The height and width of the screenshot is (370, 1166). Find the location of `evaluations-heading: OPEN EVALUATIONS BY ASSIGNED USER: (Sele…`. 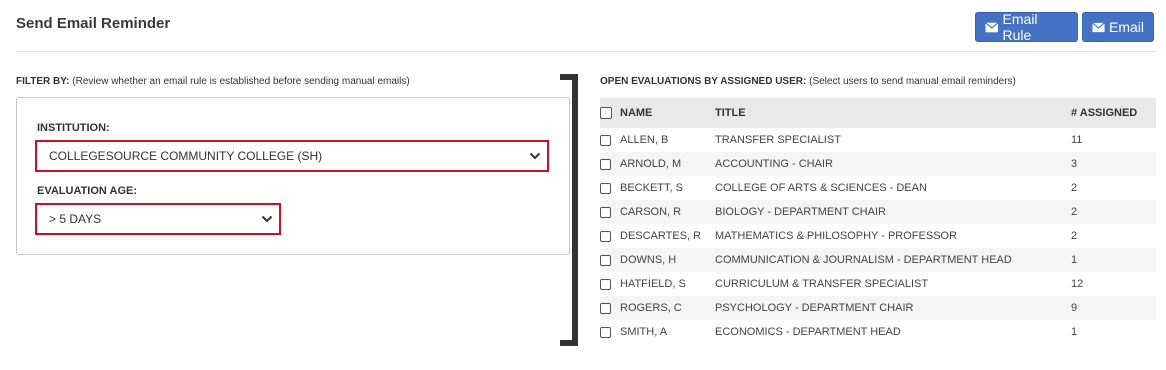

evaluations-heading: OPEN EVALUATIONS BY ASSIGNED USER: (Sele… is located at coordinates (808, 81).